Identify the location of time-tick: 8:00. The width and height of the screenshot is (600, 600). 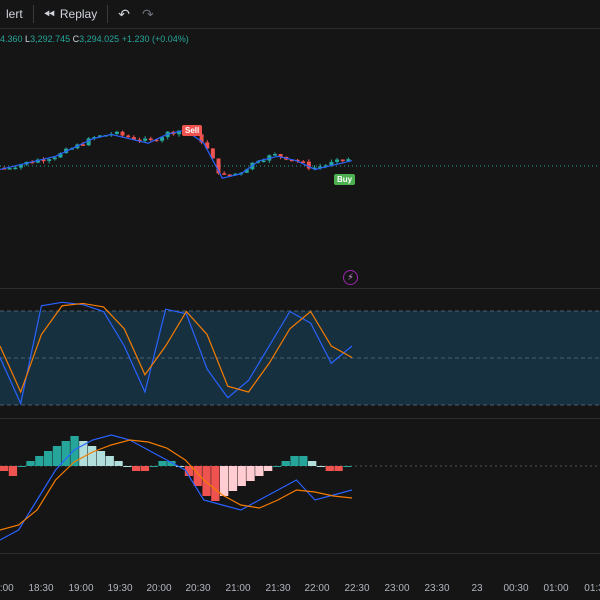
(7, 588).